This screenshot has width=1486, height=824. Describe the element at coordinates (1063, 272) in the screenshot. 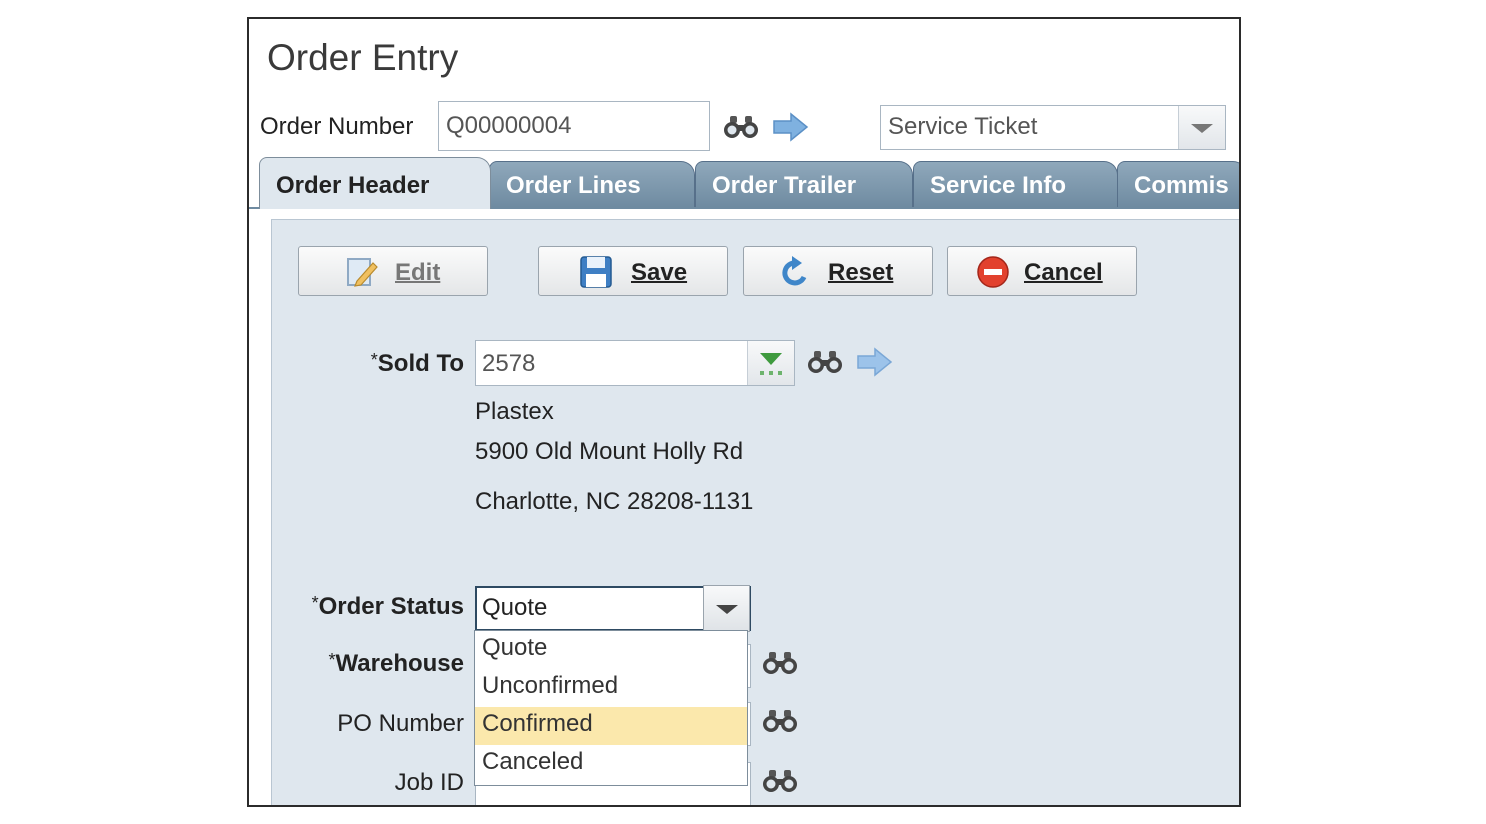

I see `cancel-button-label: Cancel` at that location.